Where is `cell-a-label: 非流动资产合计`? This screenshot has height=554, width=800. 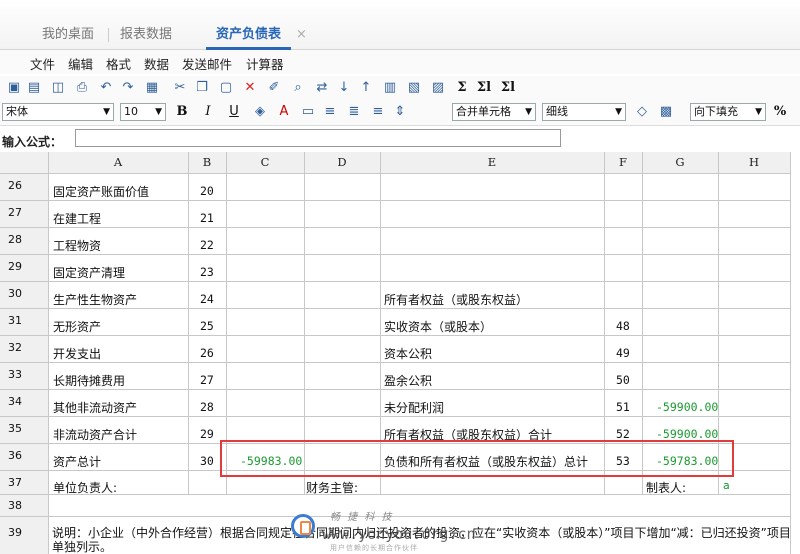 cell-a-label: 非流动资产合计 is located at coordinates (95, 434).